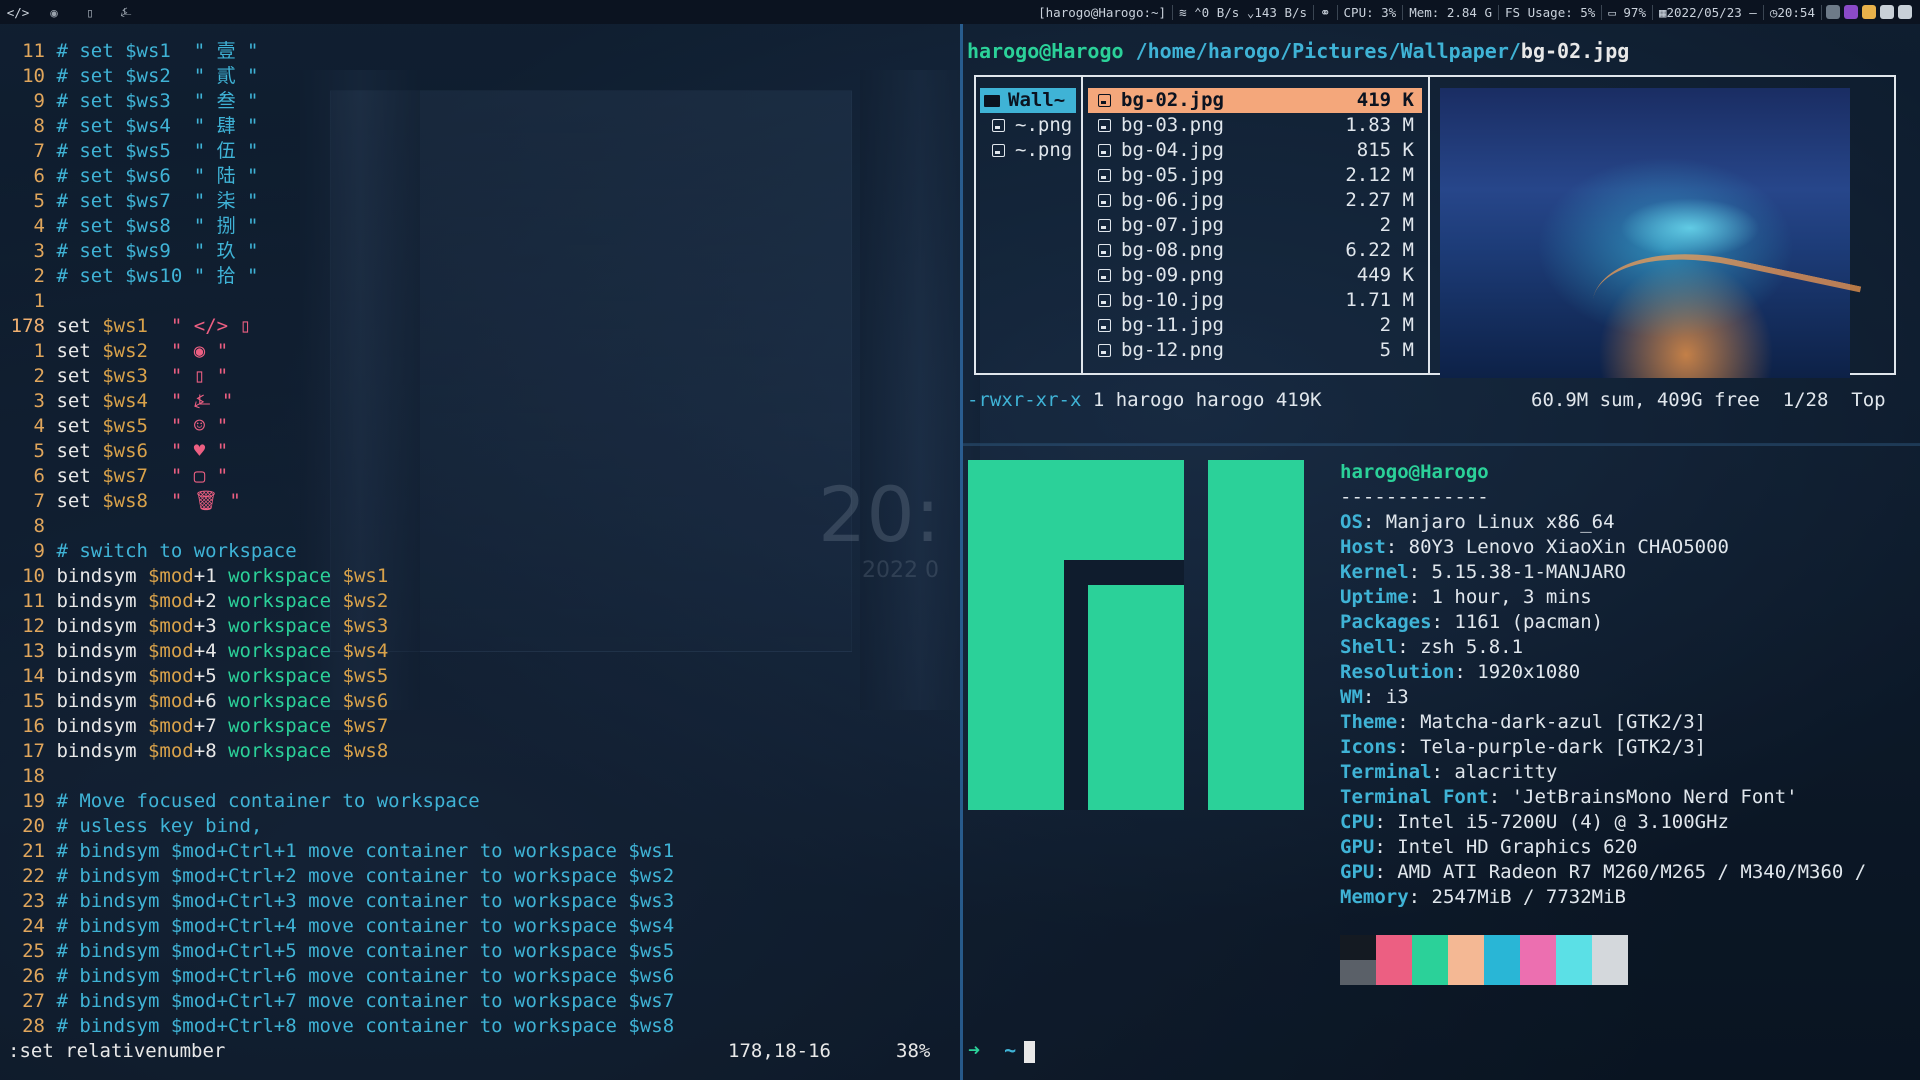  I want to click on line-number: 6, so click(39, 176).